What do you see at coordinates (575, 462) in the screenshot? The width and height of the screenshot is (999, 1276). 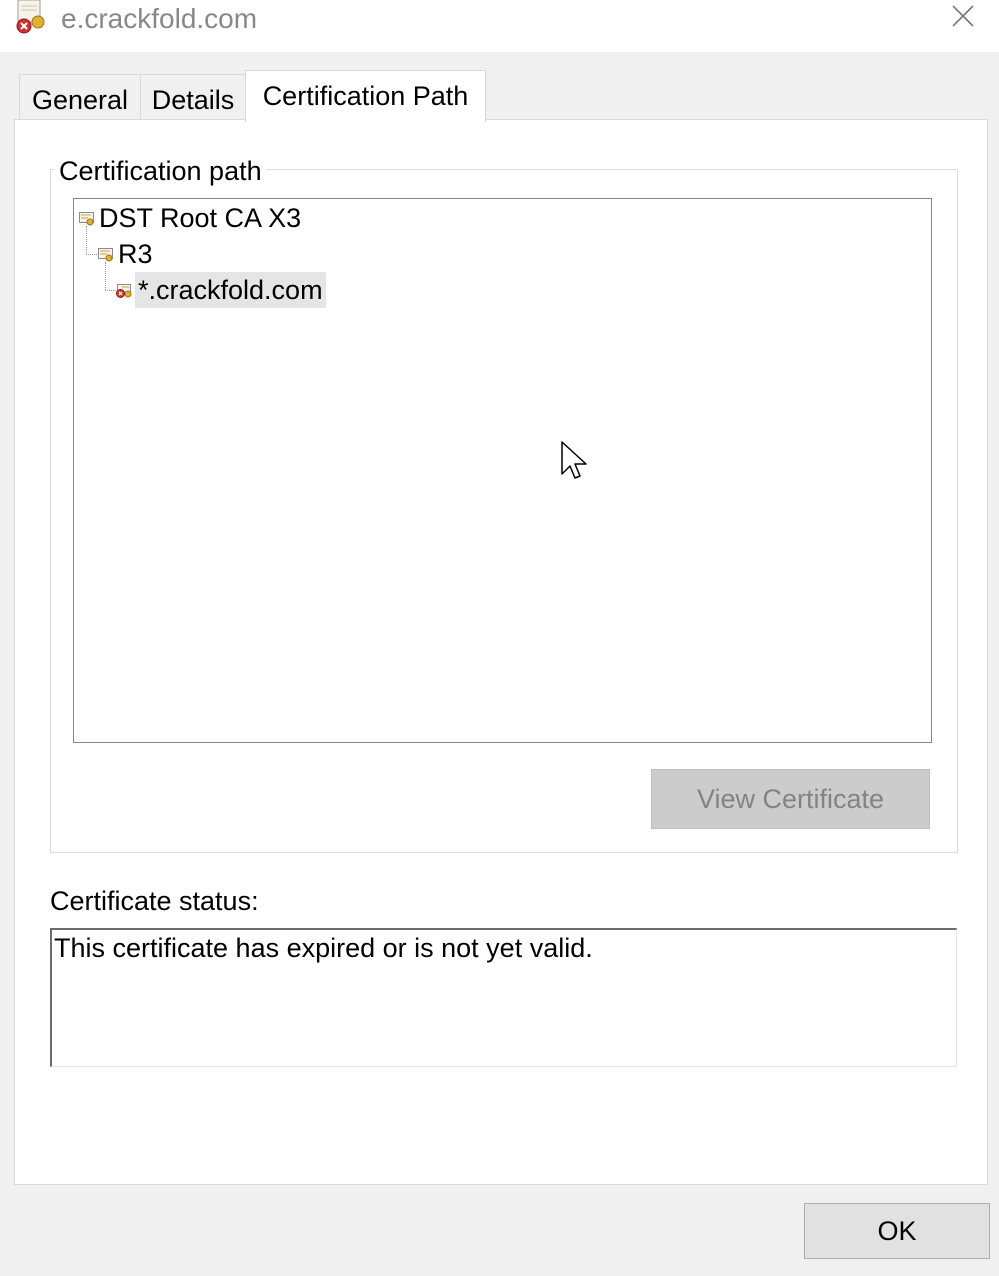 I see `mouse-cursor-icon` at bounding box center [575, 462].